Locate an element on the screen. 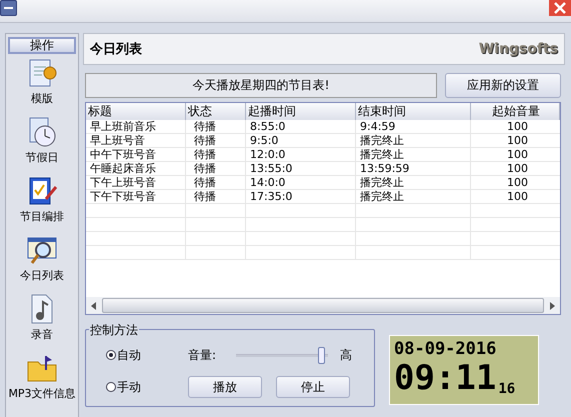 The width and height of the screenshot is (571, 417). radio-option: 自动 is located at coordinates (147, 355).